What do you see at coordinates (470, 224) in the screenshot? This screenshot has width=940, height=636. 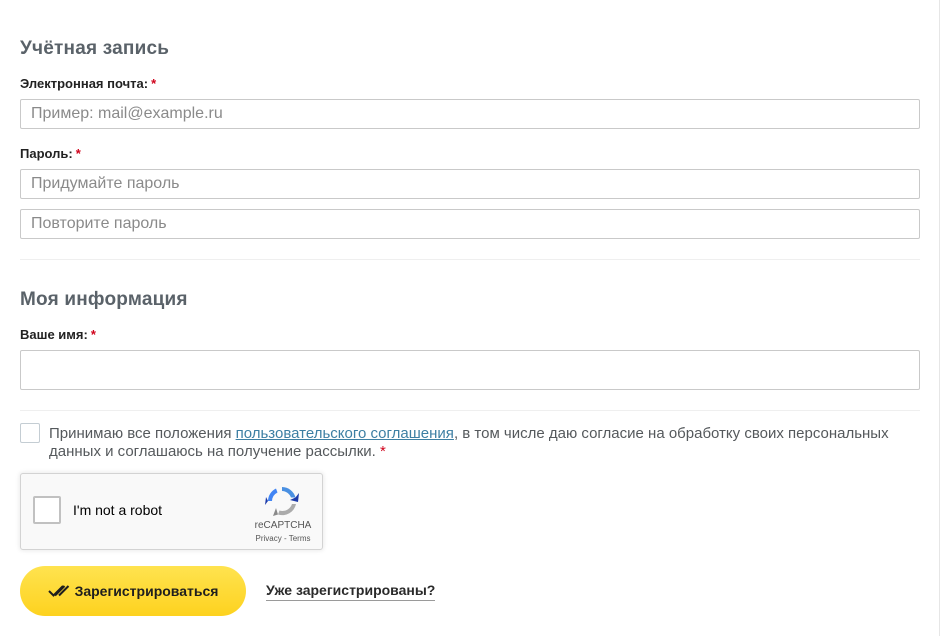 I see `password-repeat-field` at bounding box center [470, 224].